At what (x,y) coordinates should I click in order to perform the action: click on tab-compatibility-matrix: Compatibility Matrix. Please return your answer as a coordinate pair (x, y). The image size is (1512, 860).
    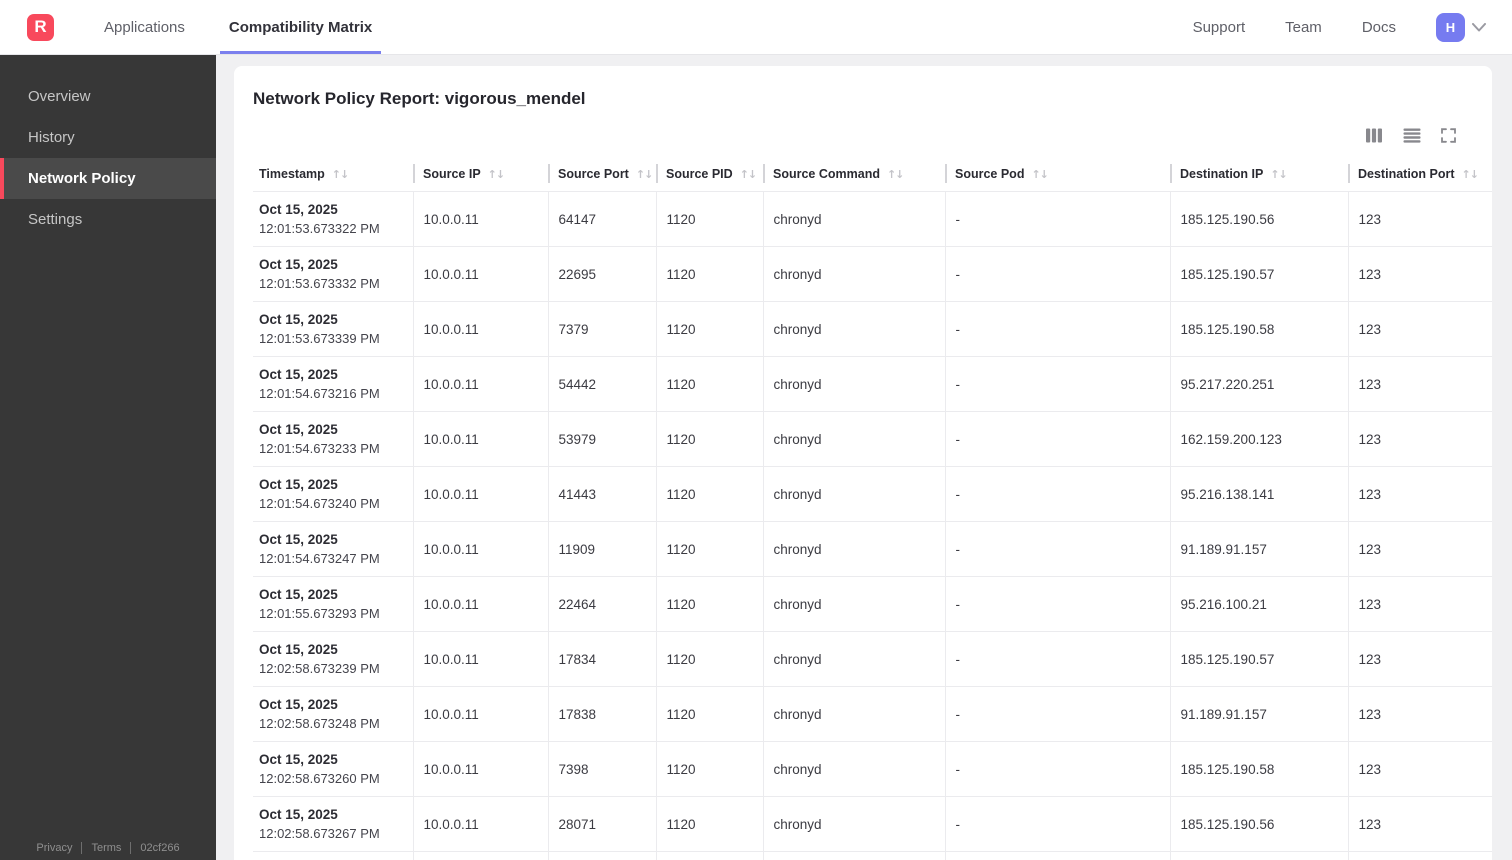
    Looking at the image, I should click on (300, 27).